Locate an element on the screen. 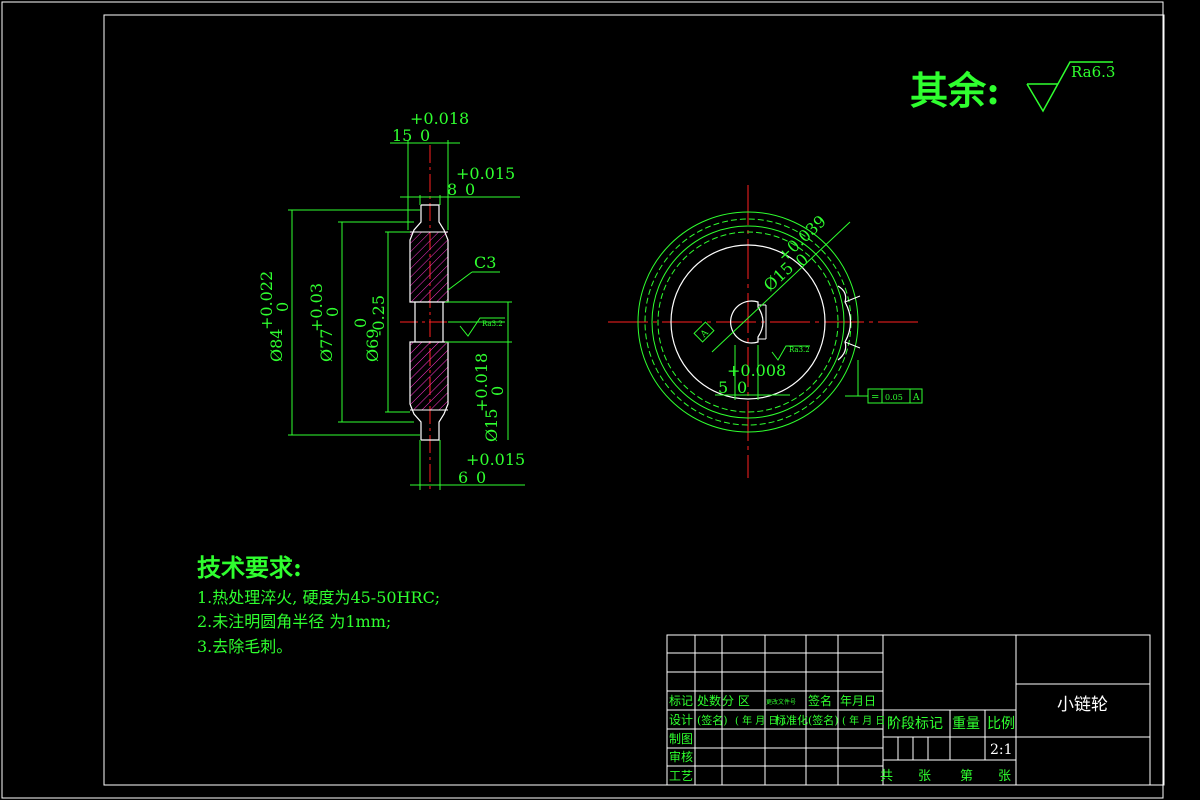  tb-nianyueri3: ( 年 月 日 ) is located at coordinates (867, 720).